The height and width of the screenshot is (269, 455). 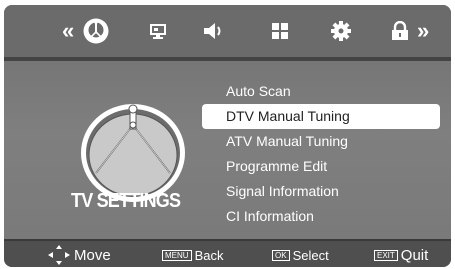 I want to click on hint-select: OK Select, so click(x=300, y=255).